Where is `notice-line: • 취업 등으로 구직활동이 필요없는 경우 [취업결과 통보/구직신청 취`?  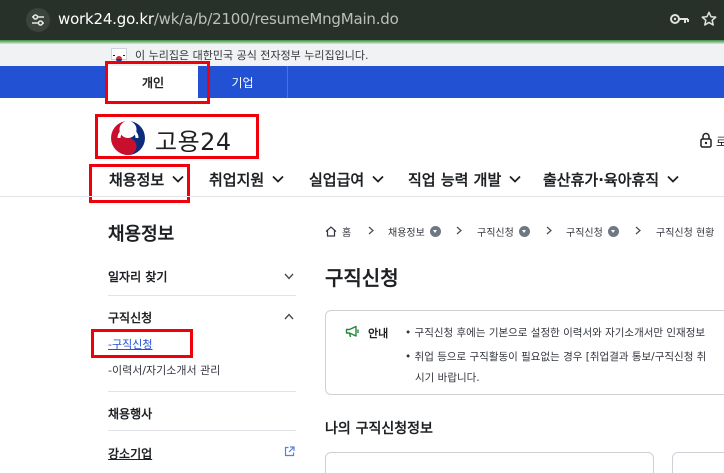
notice-line: • 취업 등으로 구직활동이 필요없는 경우 [취업결과 통보/구직신청 취 is located at coordinates (556, 357).